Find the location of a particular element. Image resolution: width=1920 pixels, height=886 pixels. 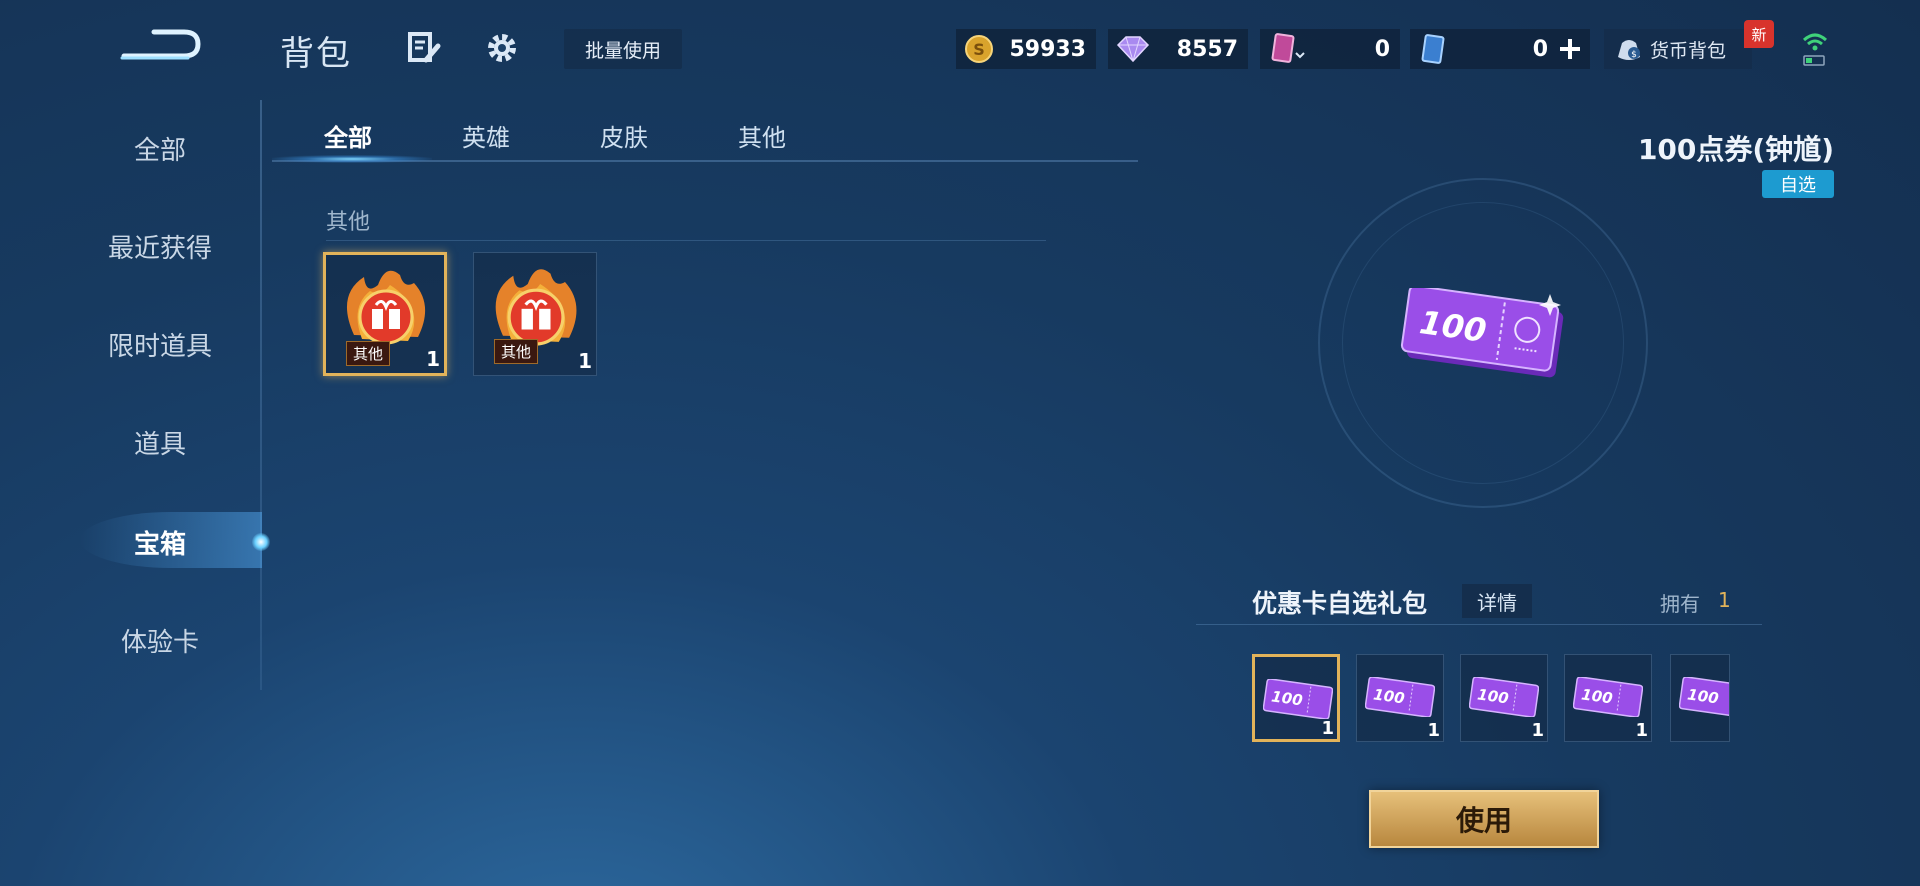

svg-text: S is located at coordinates (979, 49).